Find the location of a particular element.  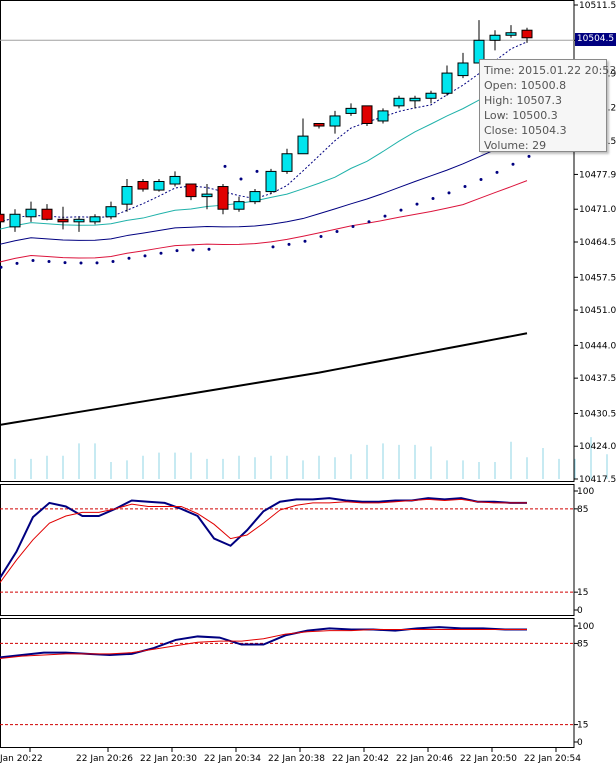

price-axis-label: 10511.5 is located at coordinates (597, 6).